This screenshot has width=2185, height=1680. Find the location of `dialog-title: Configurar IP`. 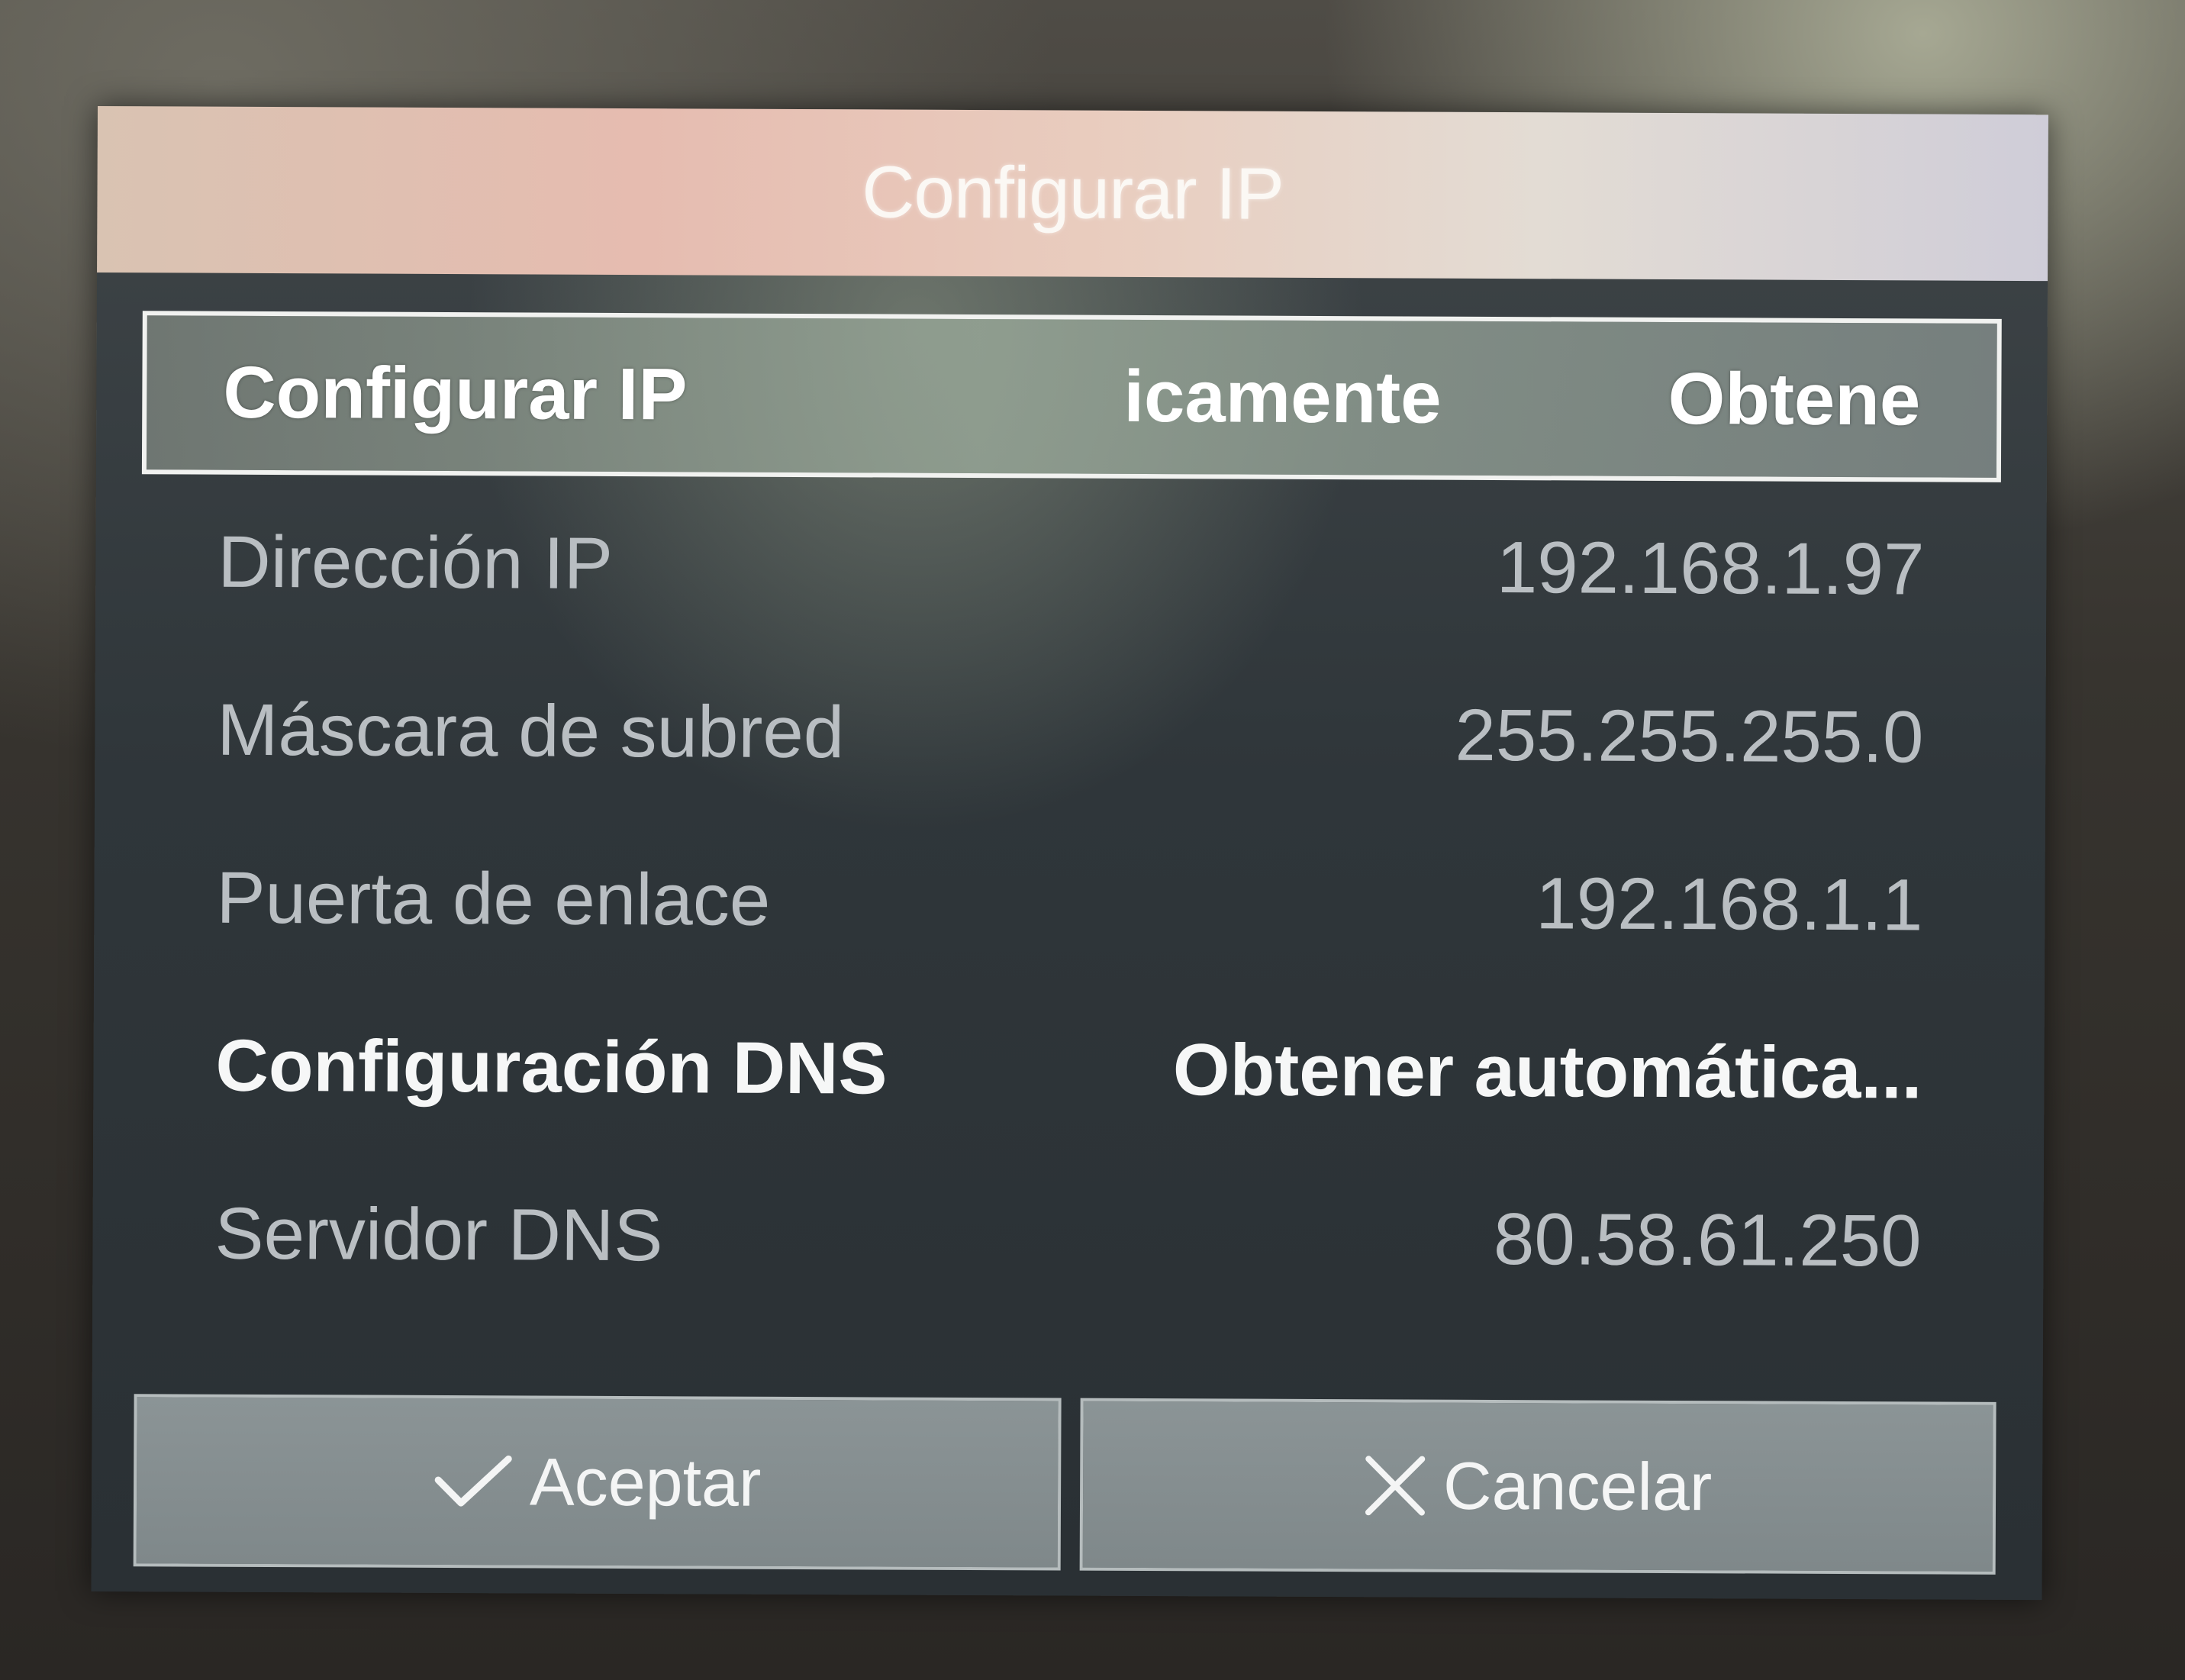

dialog-title: Configurar IP is located at coordinates (1072, 193).